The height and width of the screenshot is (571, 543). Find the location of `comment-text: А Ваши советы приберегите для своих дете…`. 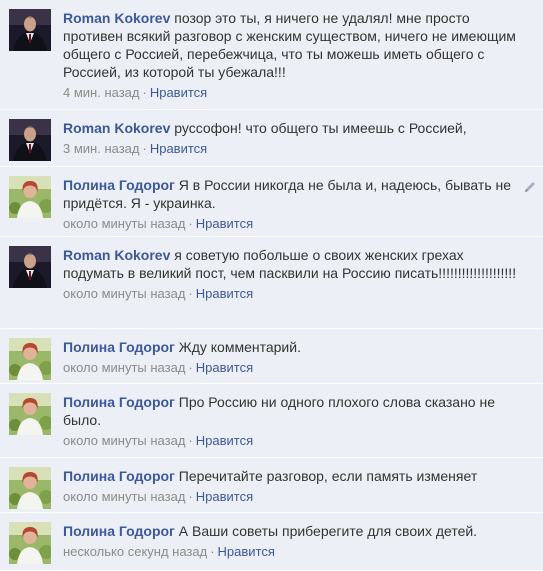

comment-text: А Ваши советы приберегите для своих дете… is located at coordinates (328, 531).